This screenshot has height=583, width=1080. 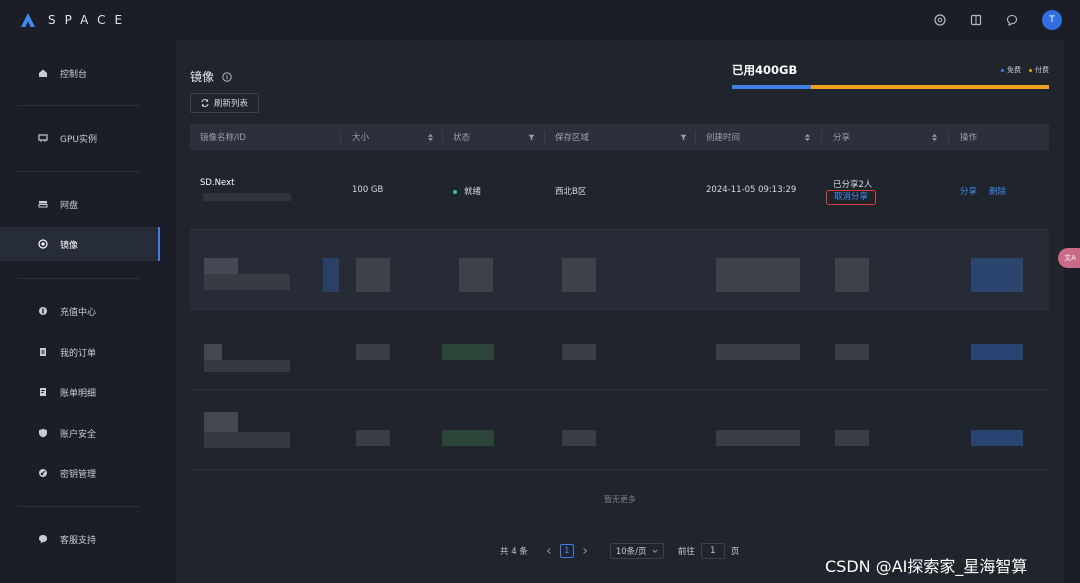 I want to click on page-size-select: 10条/页, so click(x=636, y=551).